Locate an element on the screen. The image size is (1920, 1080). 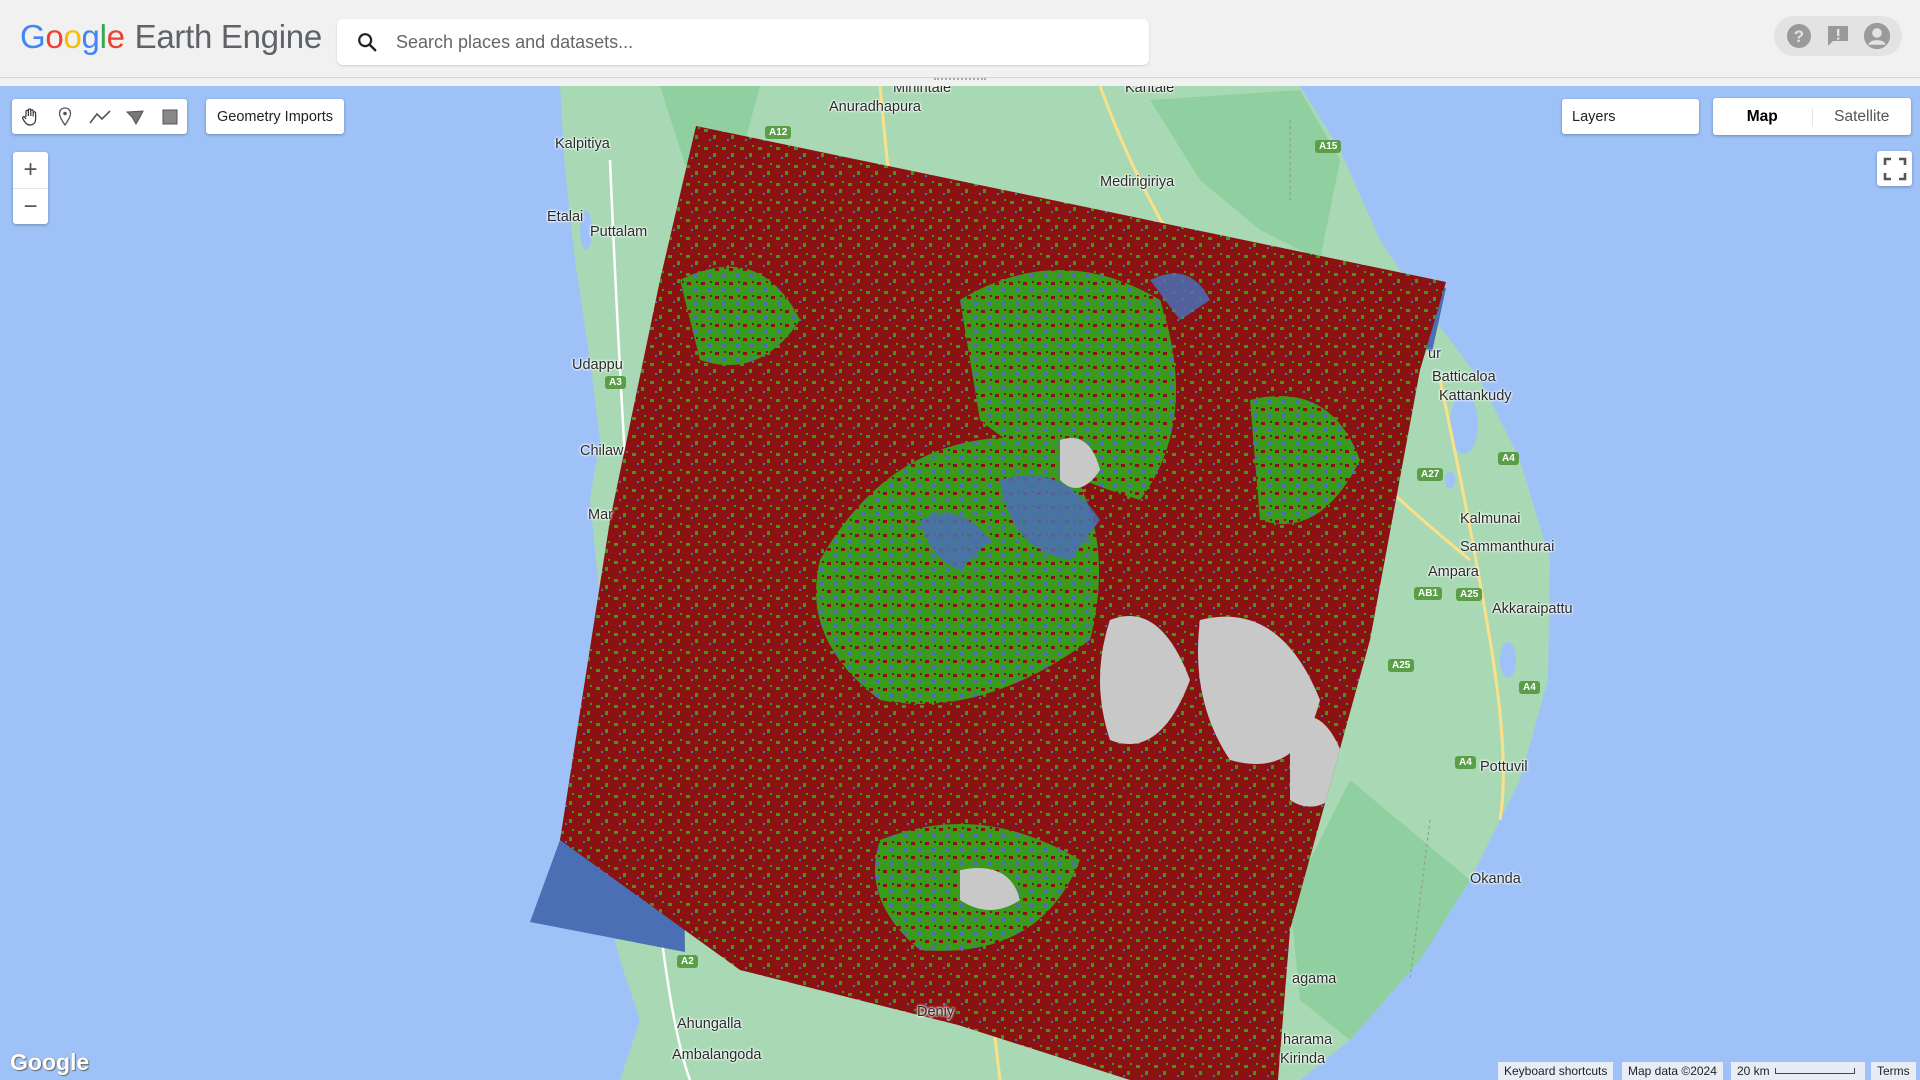
fullscreen-button is located at coordinates (1894, 168).